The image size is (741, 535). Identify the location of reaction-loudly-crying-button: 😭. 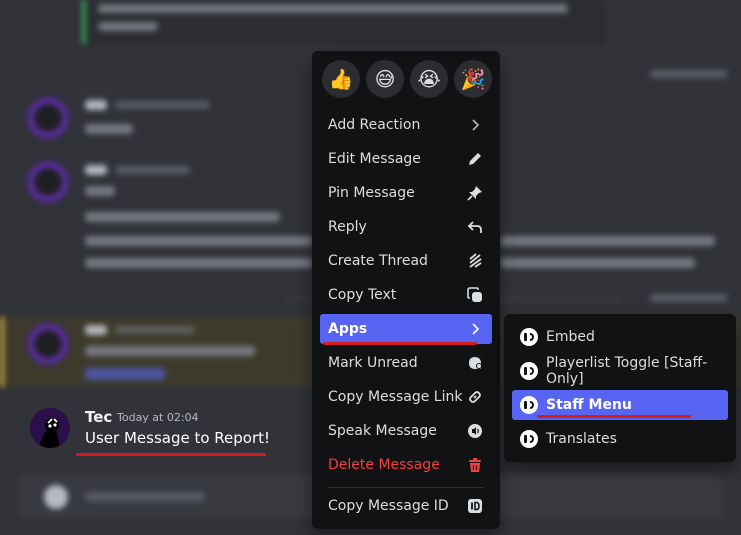
(429, 79).